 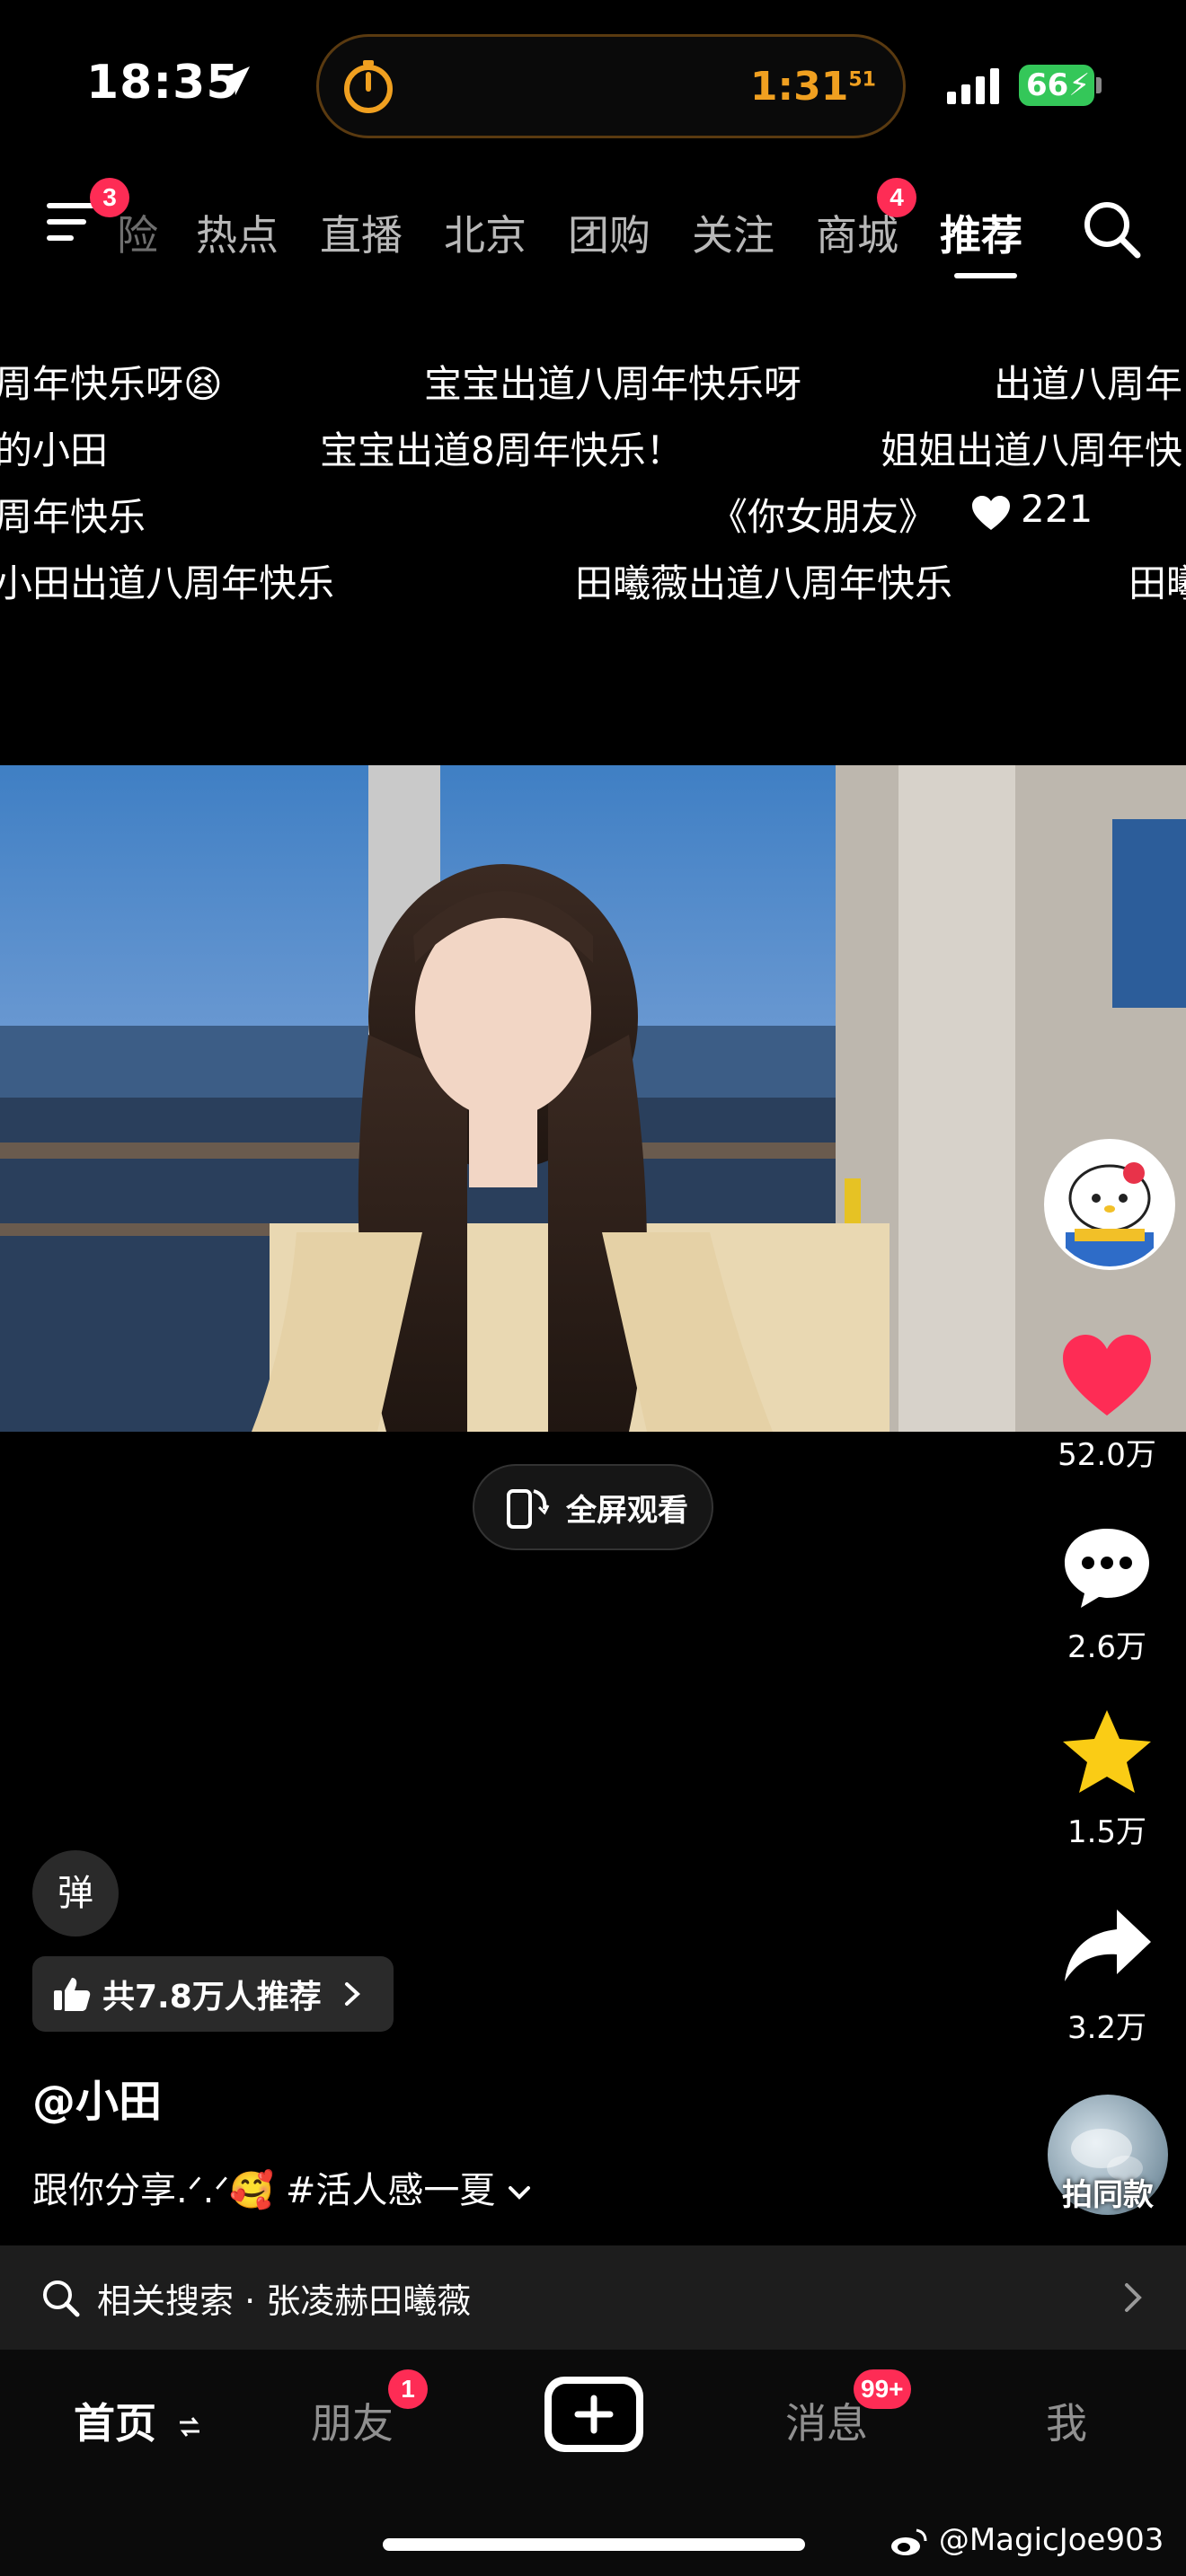 I want to click on tab-home-label: 首页, so click(x=115, y=2423).